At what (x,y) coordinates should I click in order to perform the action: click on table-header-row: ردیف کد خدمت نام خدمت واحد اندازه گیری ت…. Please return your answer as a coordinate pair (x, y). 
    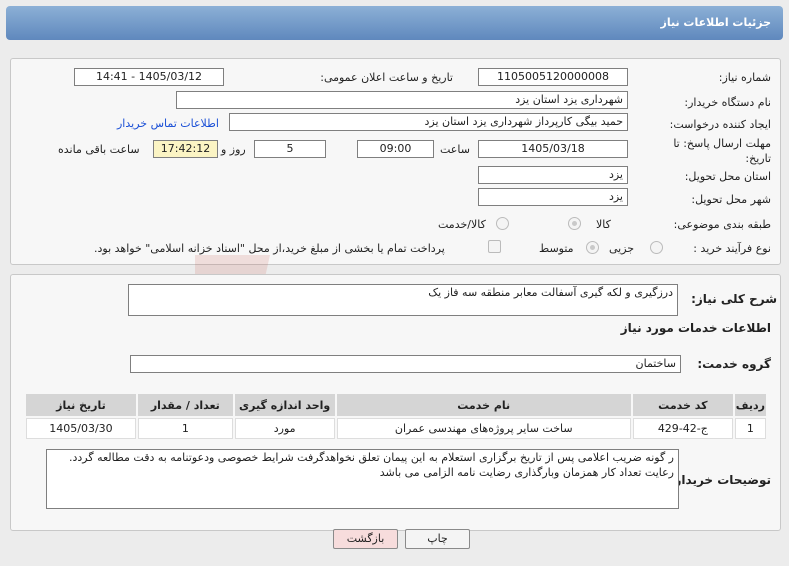
    Looking at the image, I should click on (396, 405).